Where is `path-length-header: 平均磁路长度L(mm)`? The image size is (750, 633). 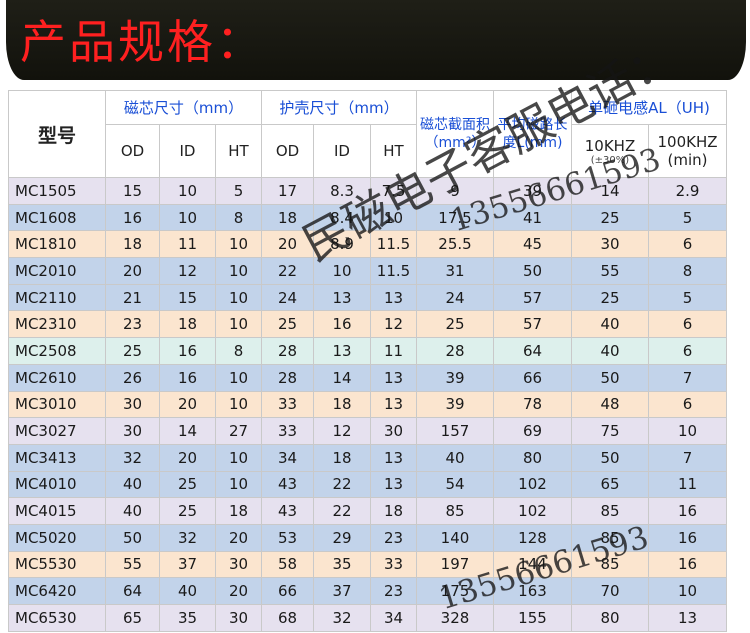 path-length-header: 平均磁路长度L(mm) is located at coordinates (532, 134).